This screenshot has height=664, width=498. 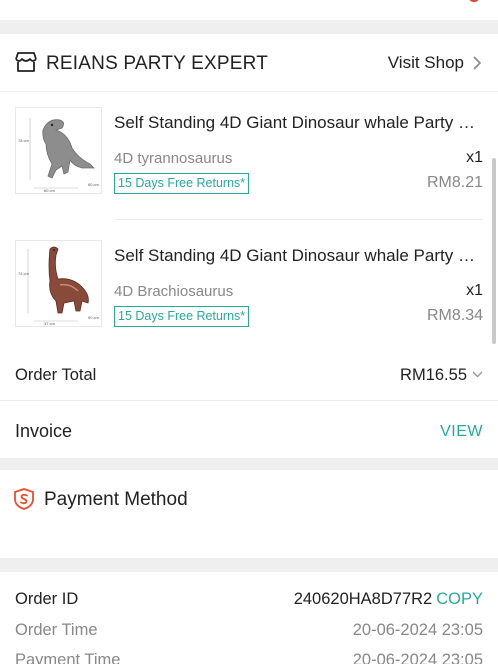 What do you see at coordinates (461, 432) in the screenshot?
I see `invoice-view-button: VIEW` at bounding box center [461, 432].